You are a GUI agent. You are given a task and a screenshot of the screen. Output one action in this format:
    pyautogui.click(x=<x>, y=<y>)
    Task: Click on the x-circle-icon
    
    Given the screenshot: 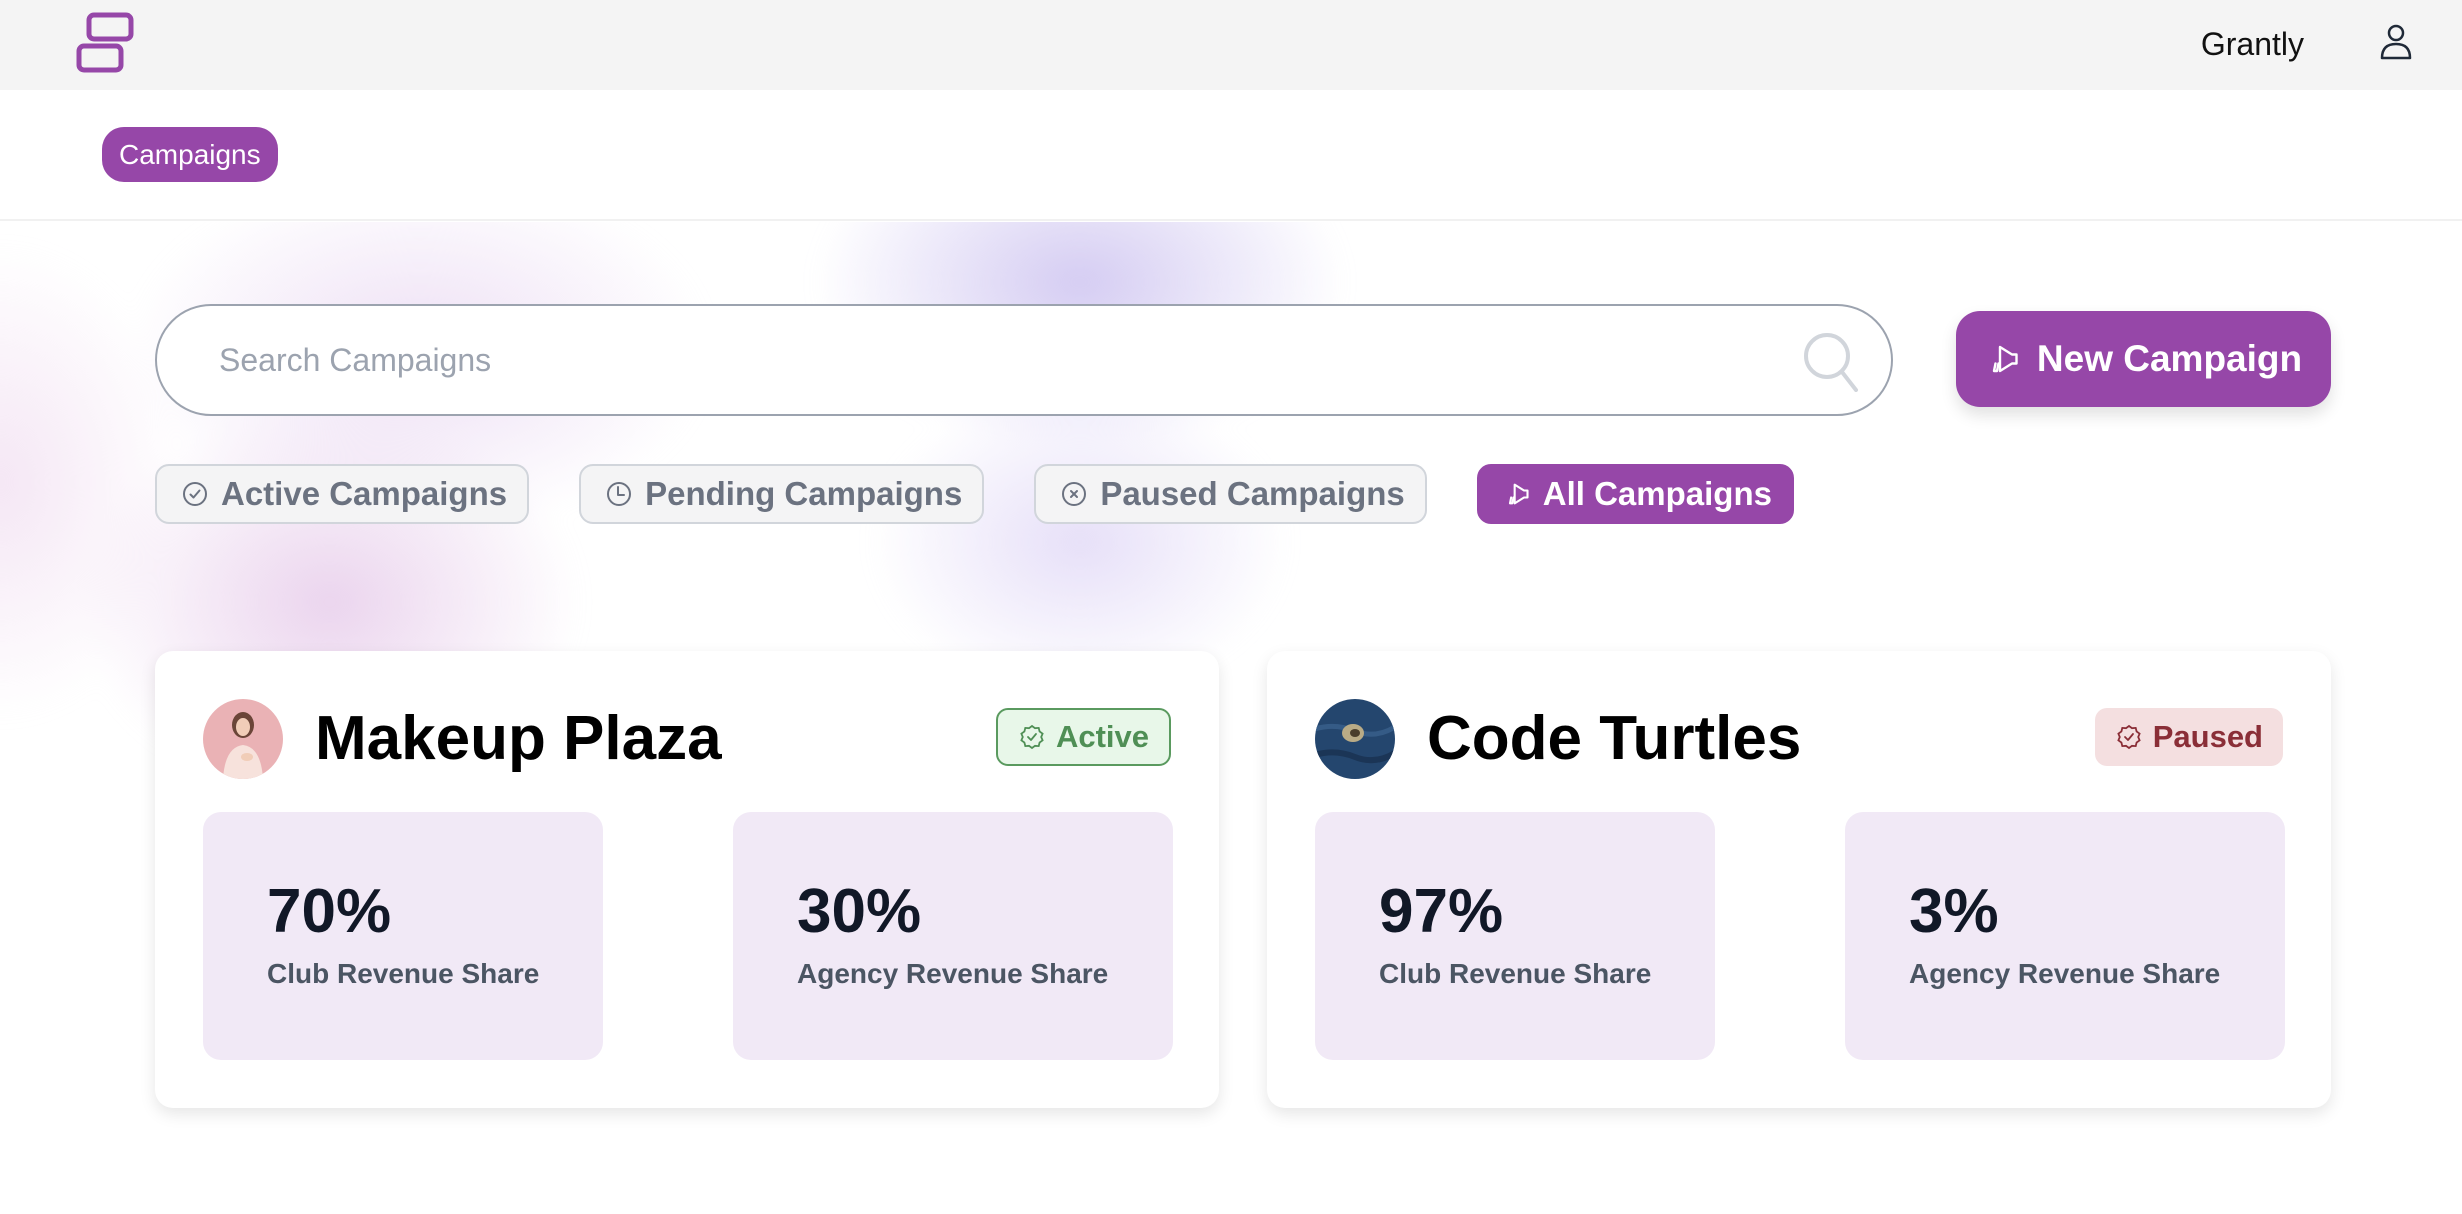 What is the action you would take?
    pyautogui.click(x=1074, y=494)
    